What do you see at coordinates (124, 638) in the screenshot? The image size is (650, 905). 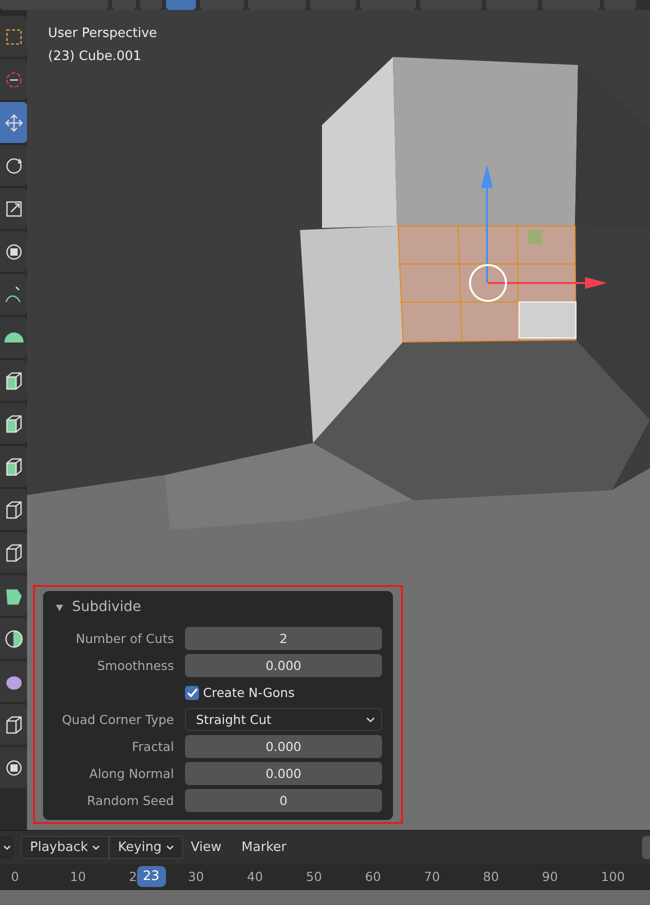 I see `field-label: Number of Cuts` at bounding box center [124, 638].